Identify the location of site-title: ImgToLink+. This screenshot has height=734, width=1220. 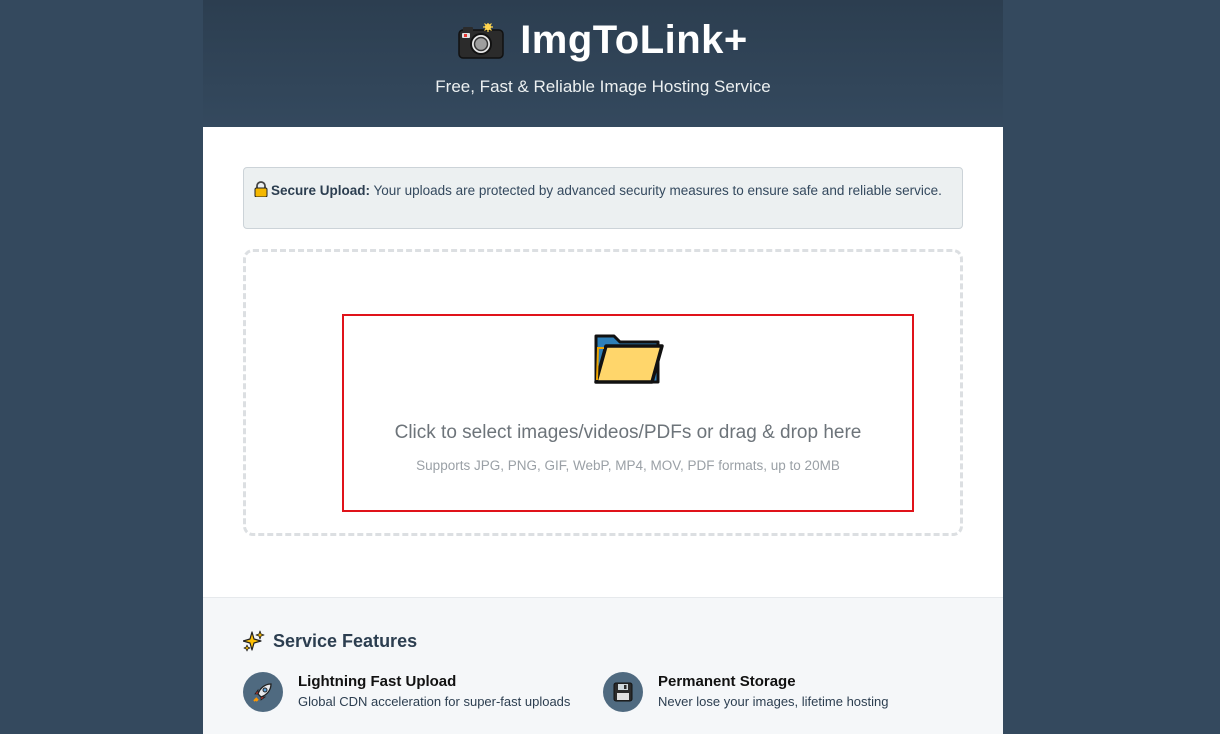
(634, 40).